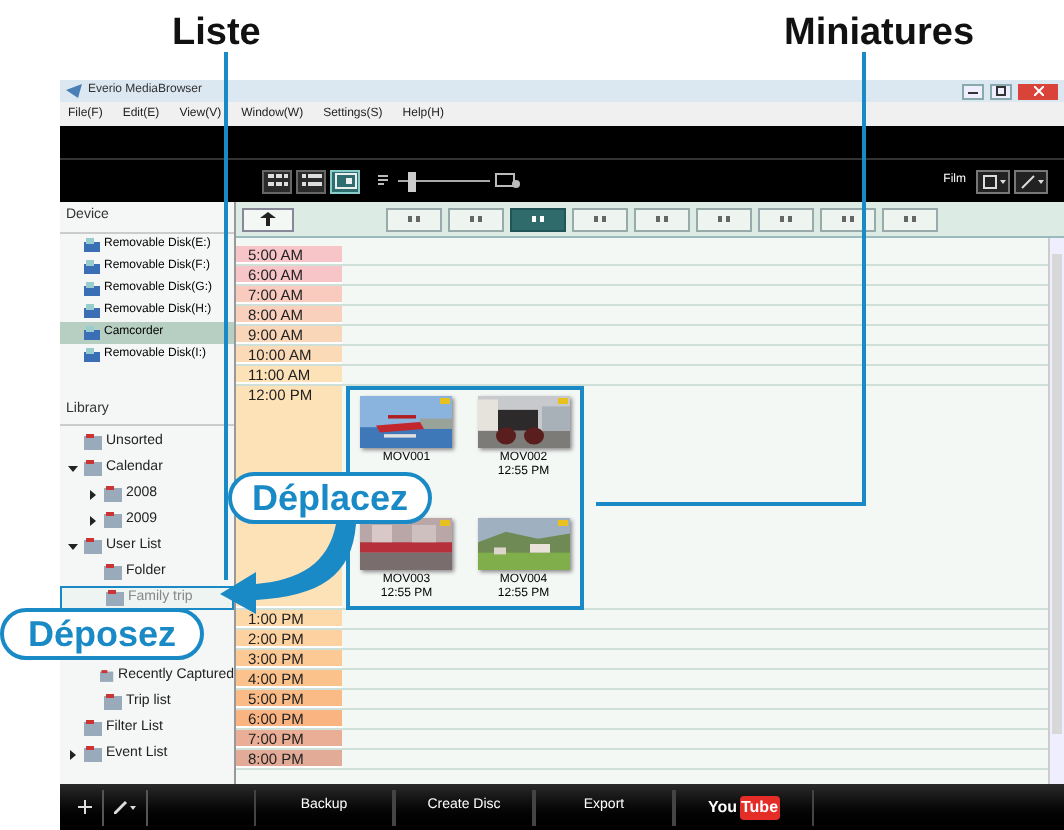  I want to click on drag-tooltip: Déplacez, so click(330, 498).